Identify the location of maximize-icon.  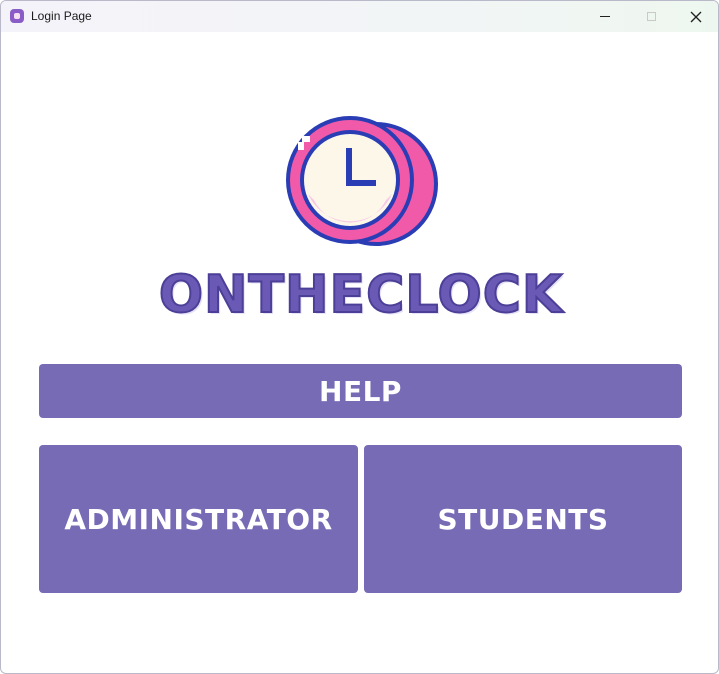
(651, 16).